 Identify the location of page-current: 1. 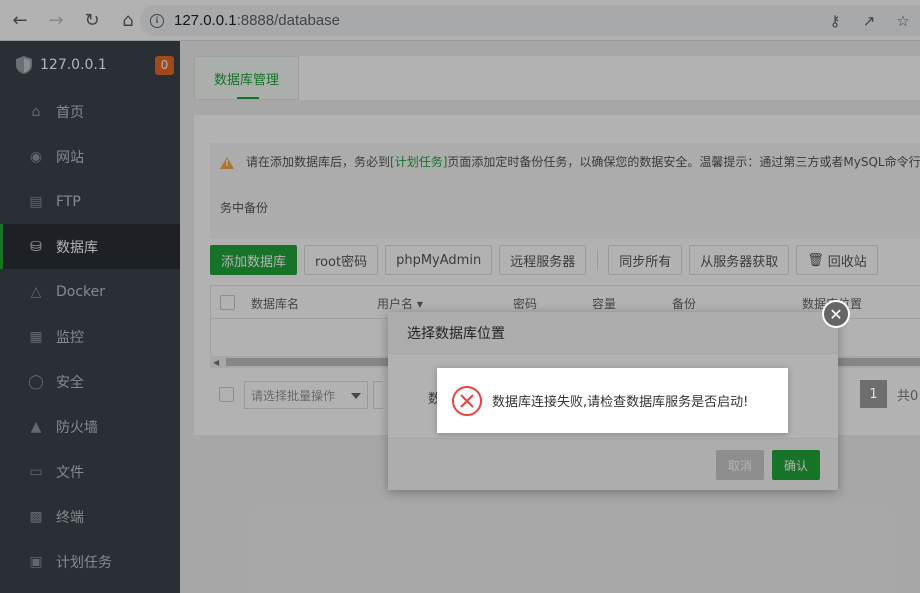
(873, 394).